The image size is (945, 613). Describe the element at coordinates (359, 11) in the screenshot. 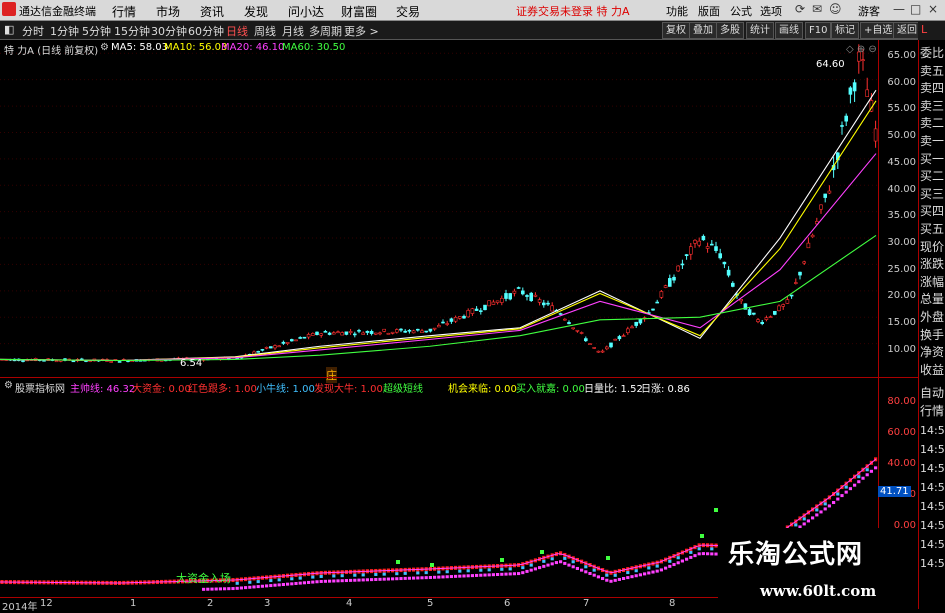

I see `menu-wealth: 财富圈` at that location.